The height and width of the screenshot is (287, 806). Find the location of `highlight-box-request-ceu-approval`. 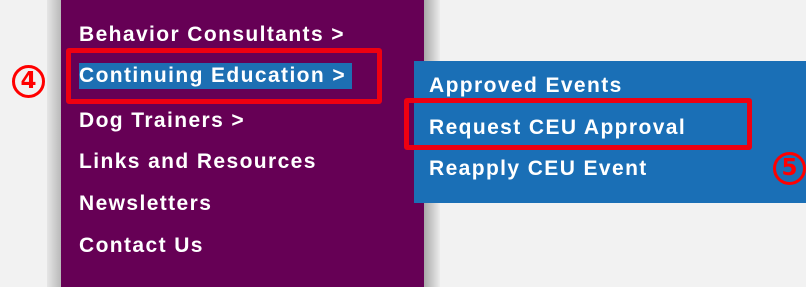

highlight-box-request-ceu-approval is located at coordinates (578, 124).